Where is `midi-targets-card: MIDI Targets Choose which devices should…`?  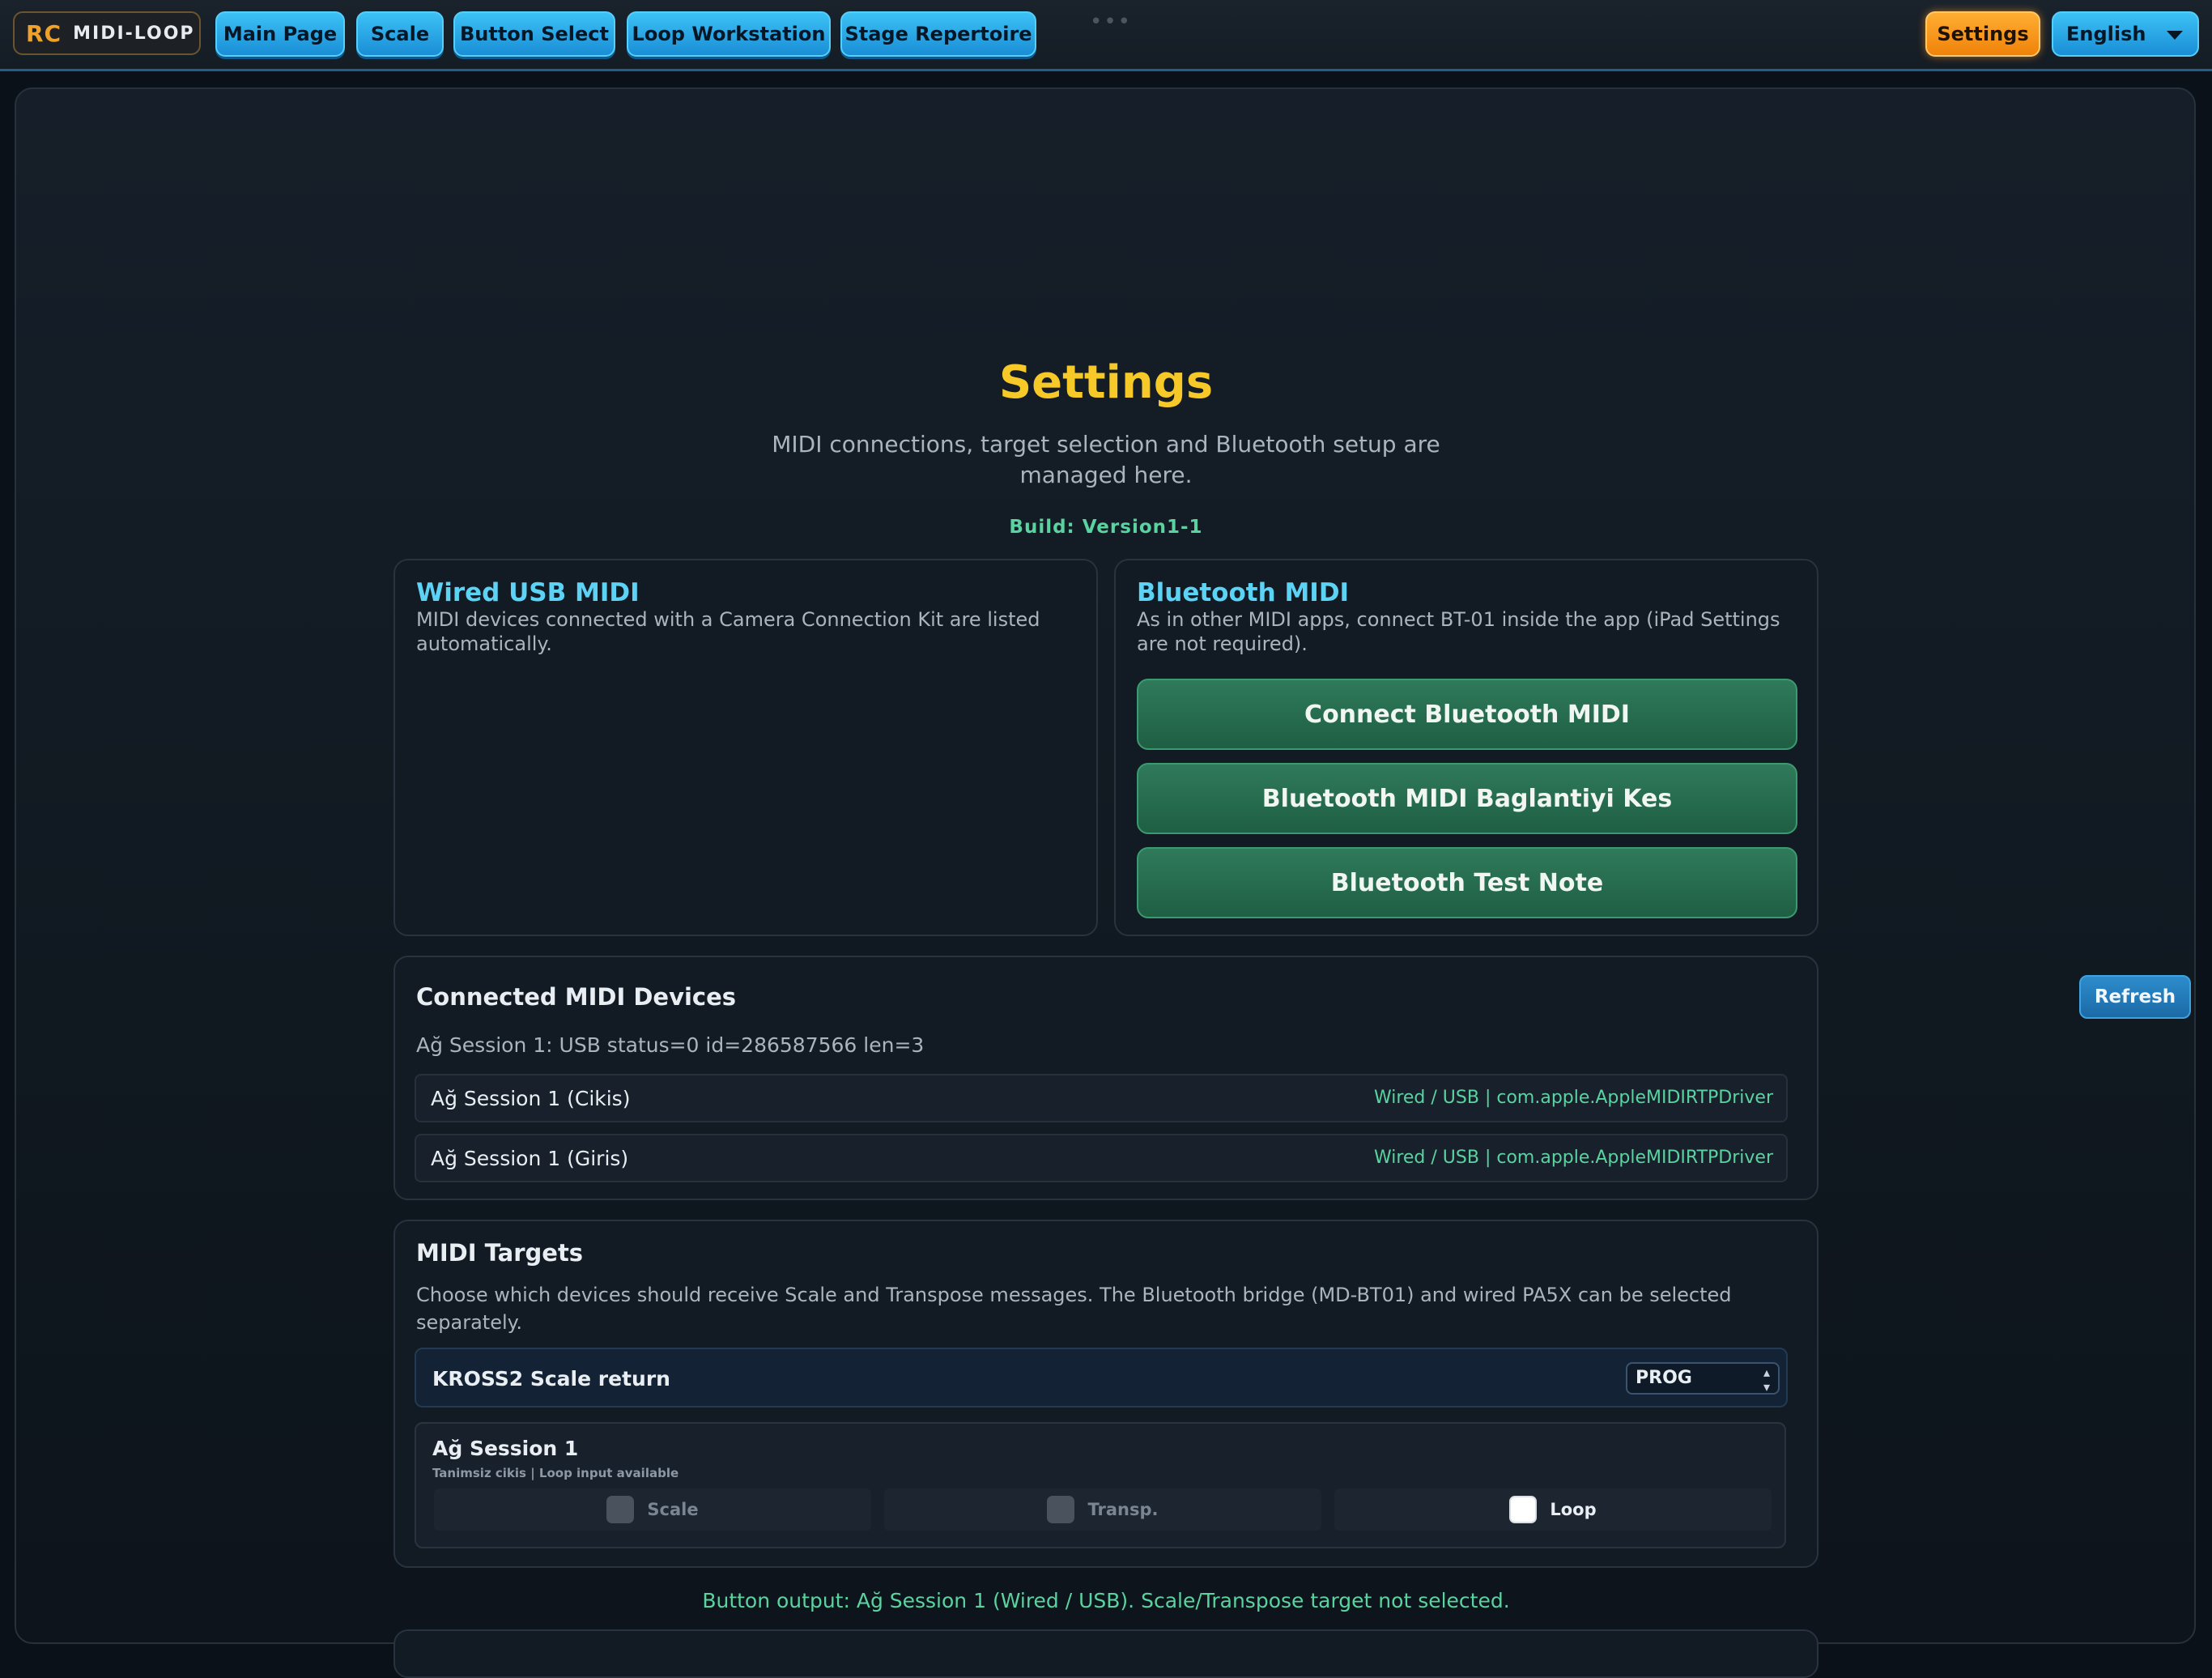 midi-targets-card: MIDI Targets Choose which devices should… is located at coordinates (1106, 1394).